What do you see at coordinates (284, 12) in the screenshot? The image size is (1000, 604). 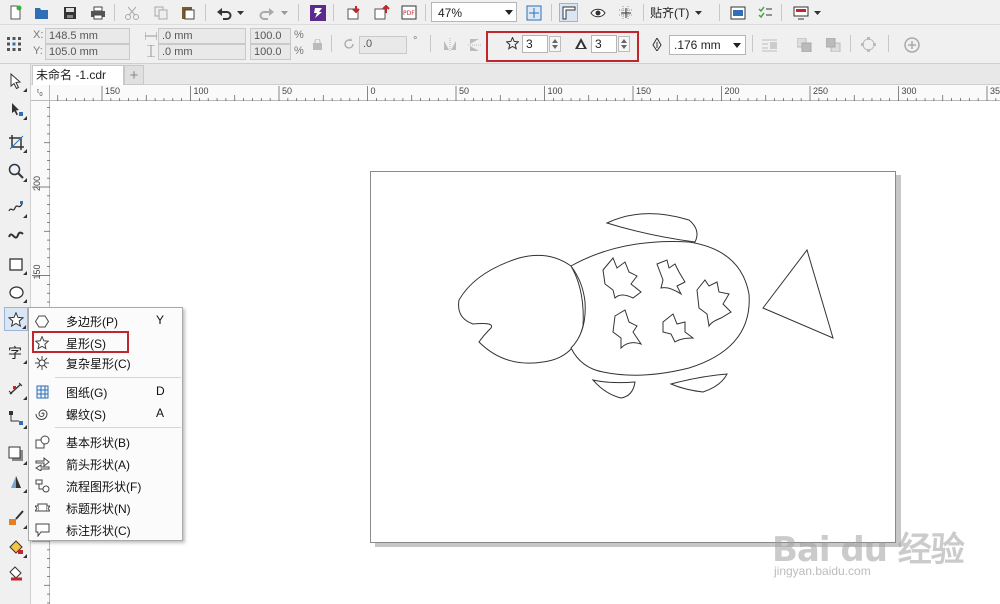 I see `redo-dropdown-icon` at bounding box center [284, 12].